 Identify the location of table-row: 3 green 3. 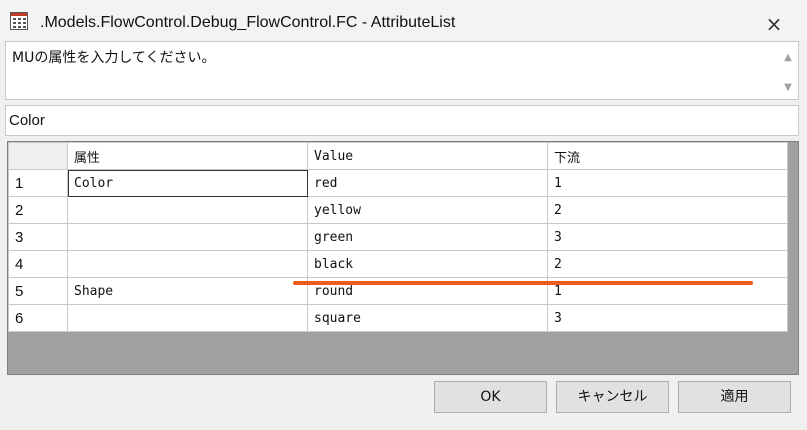
(398, 237).